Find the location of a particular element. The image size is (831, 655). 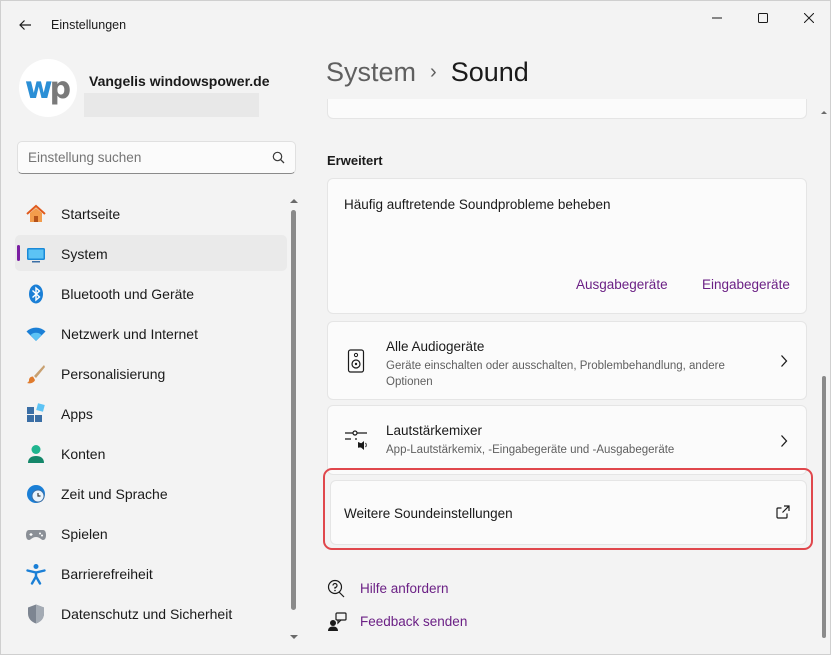

maximize-button is located at coordinates (763, 18).